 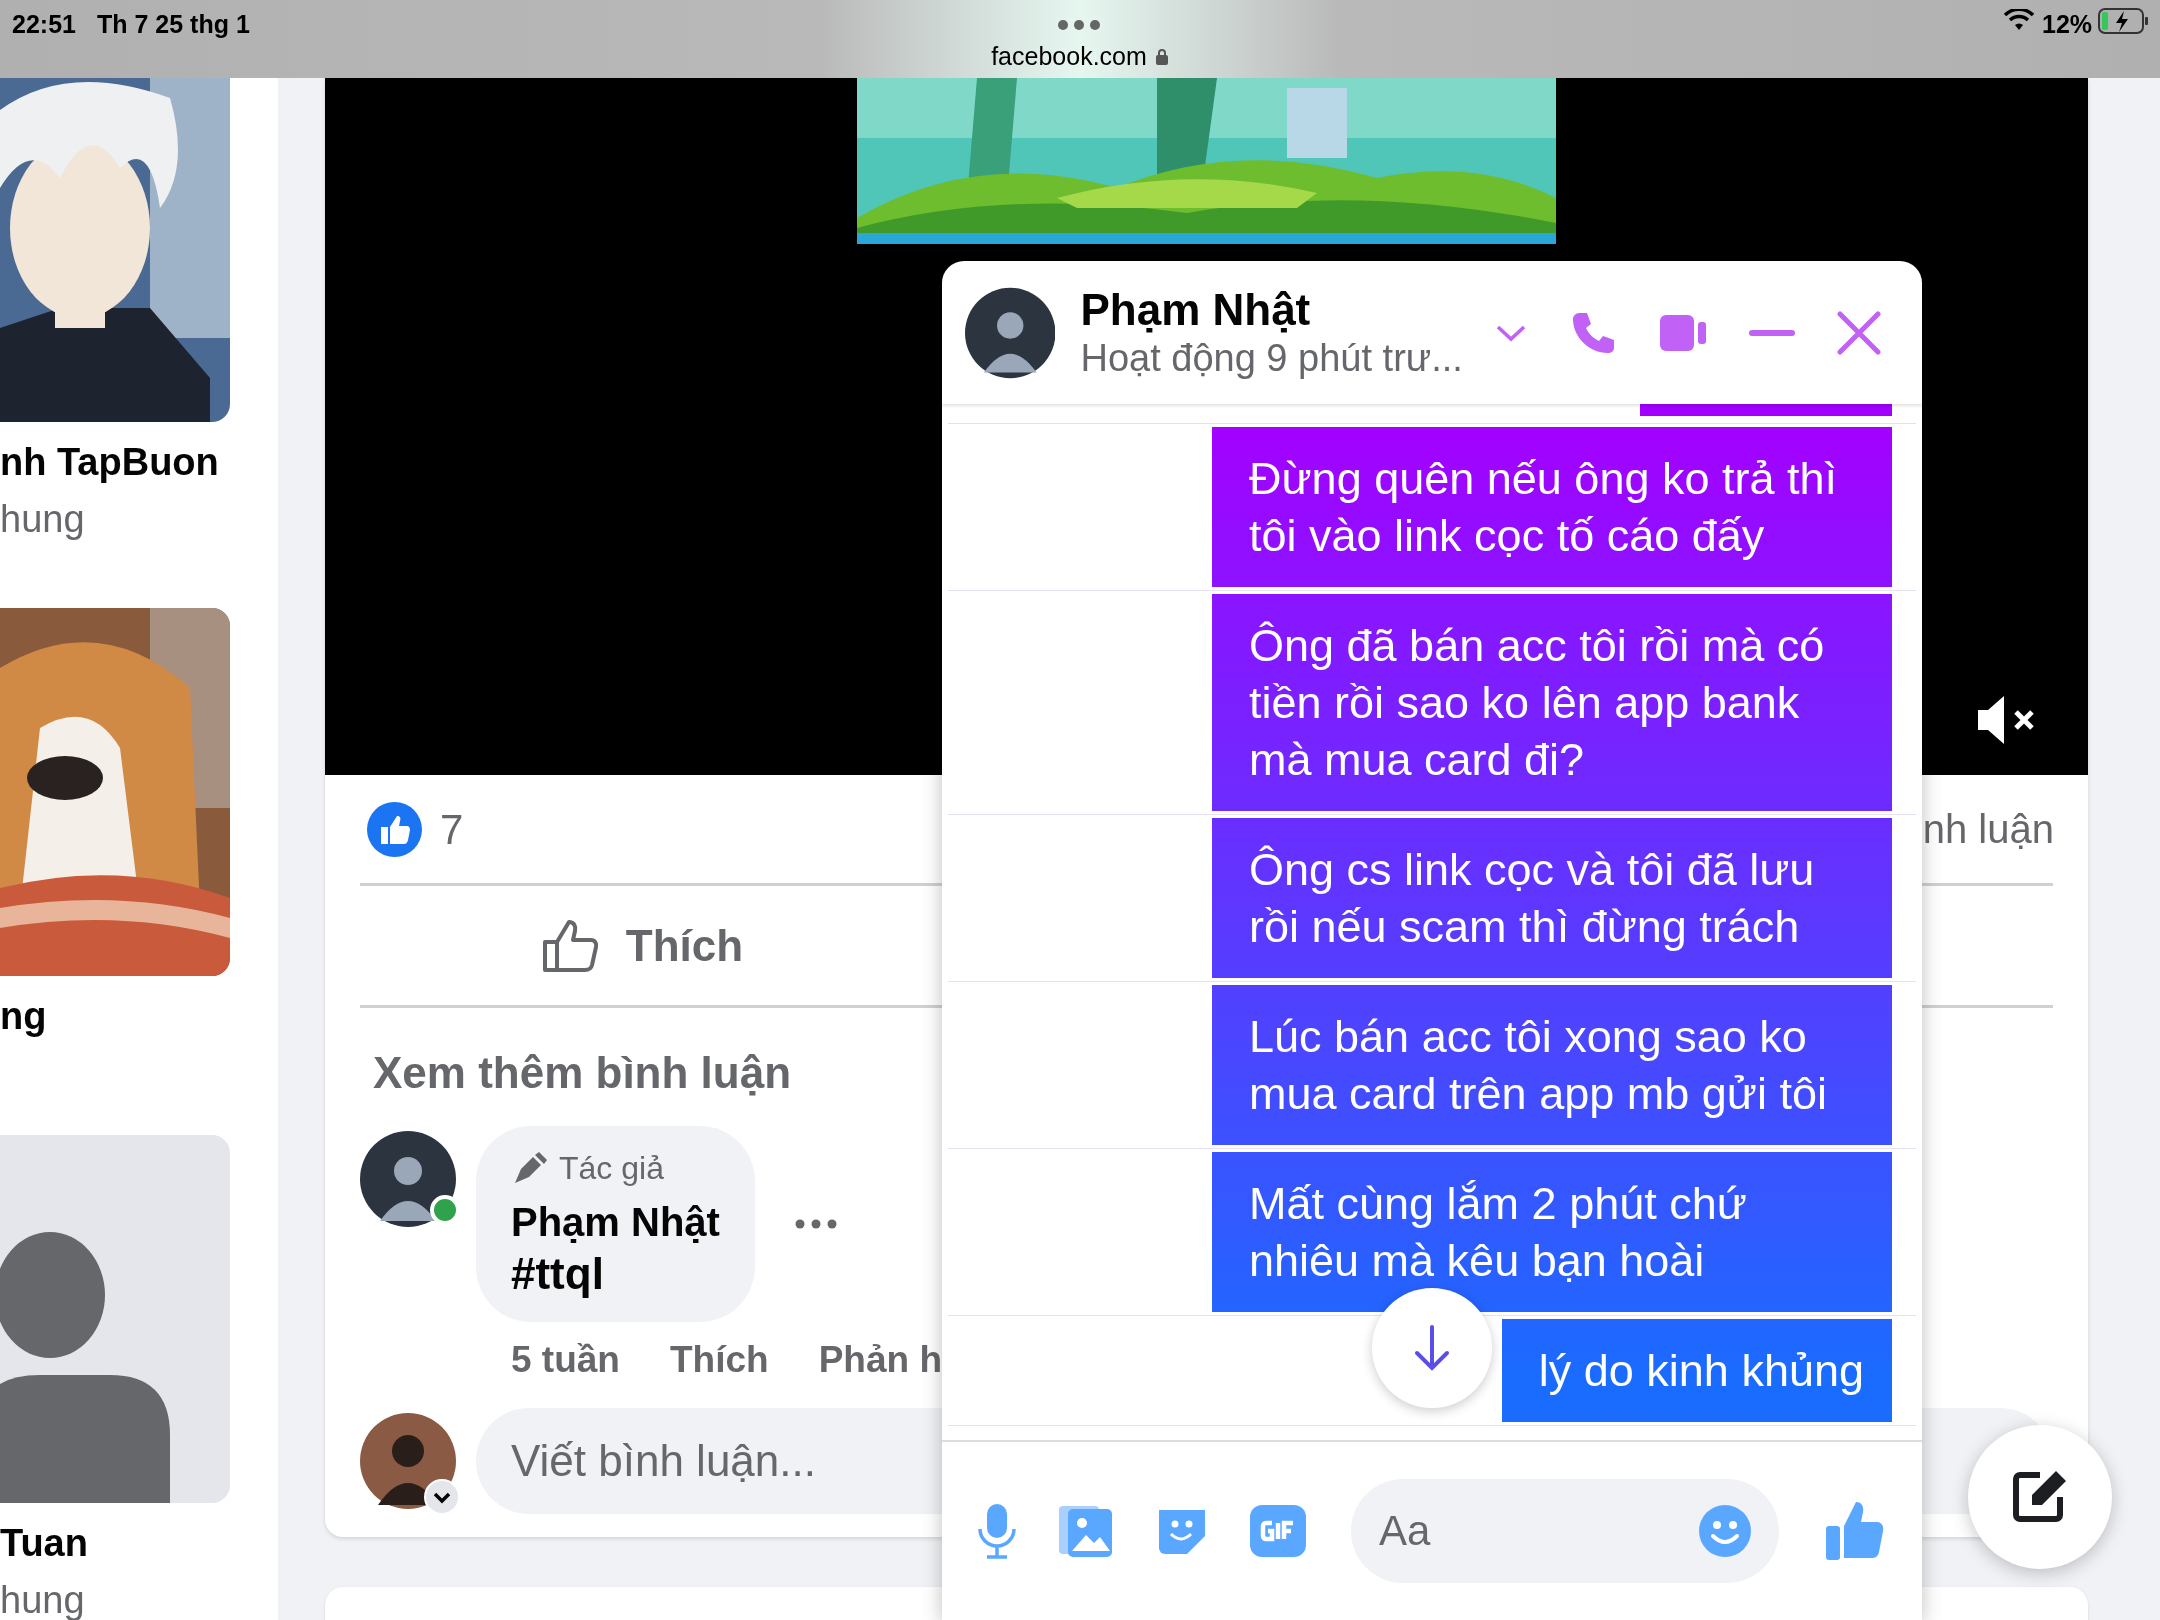 I want to click on status-date: Th 7 25 thg 1, so click(x=173, y=24).